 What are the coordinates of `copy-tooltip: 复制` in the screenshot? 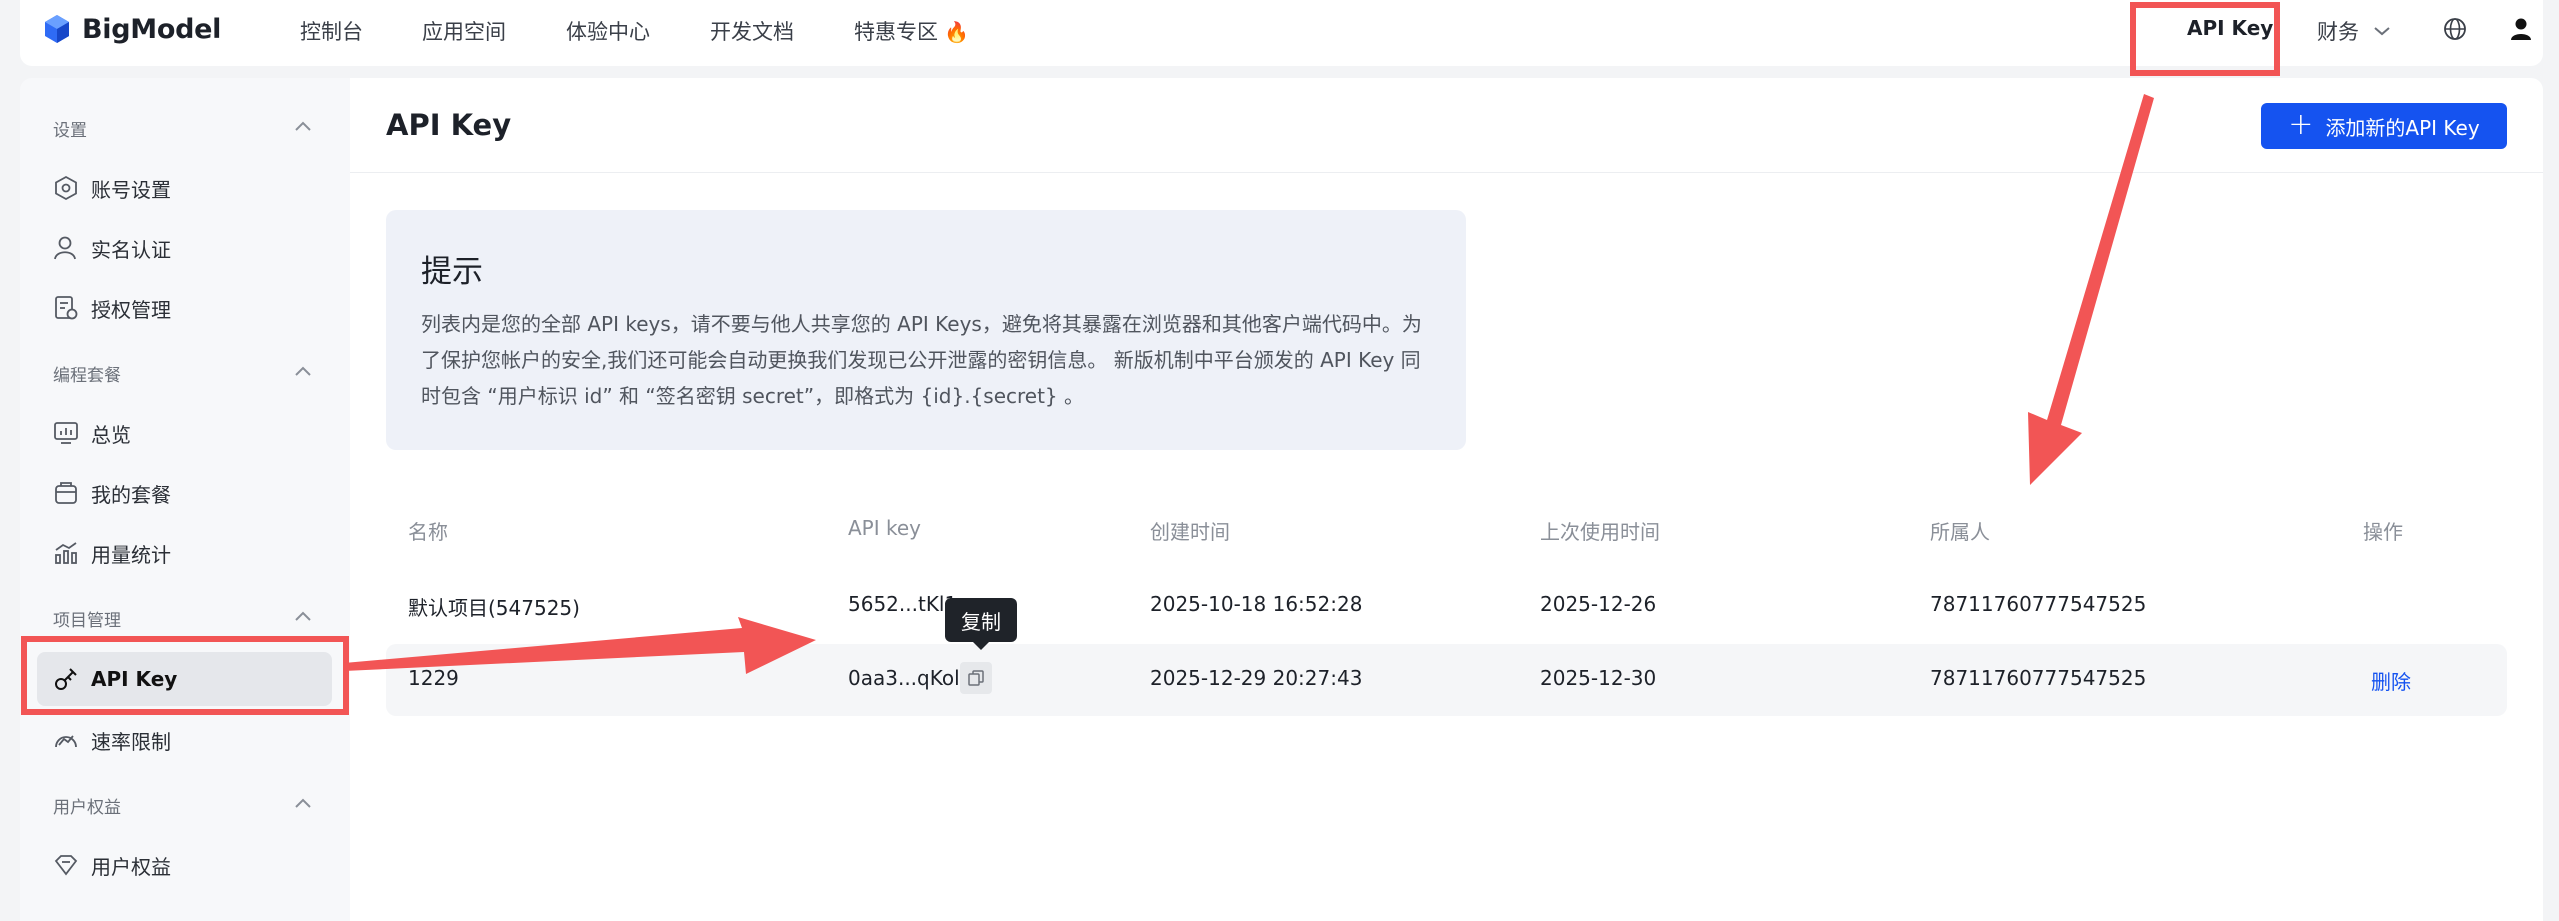 It's located at (981, 624).